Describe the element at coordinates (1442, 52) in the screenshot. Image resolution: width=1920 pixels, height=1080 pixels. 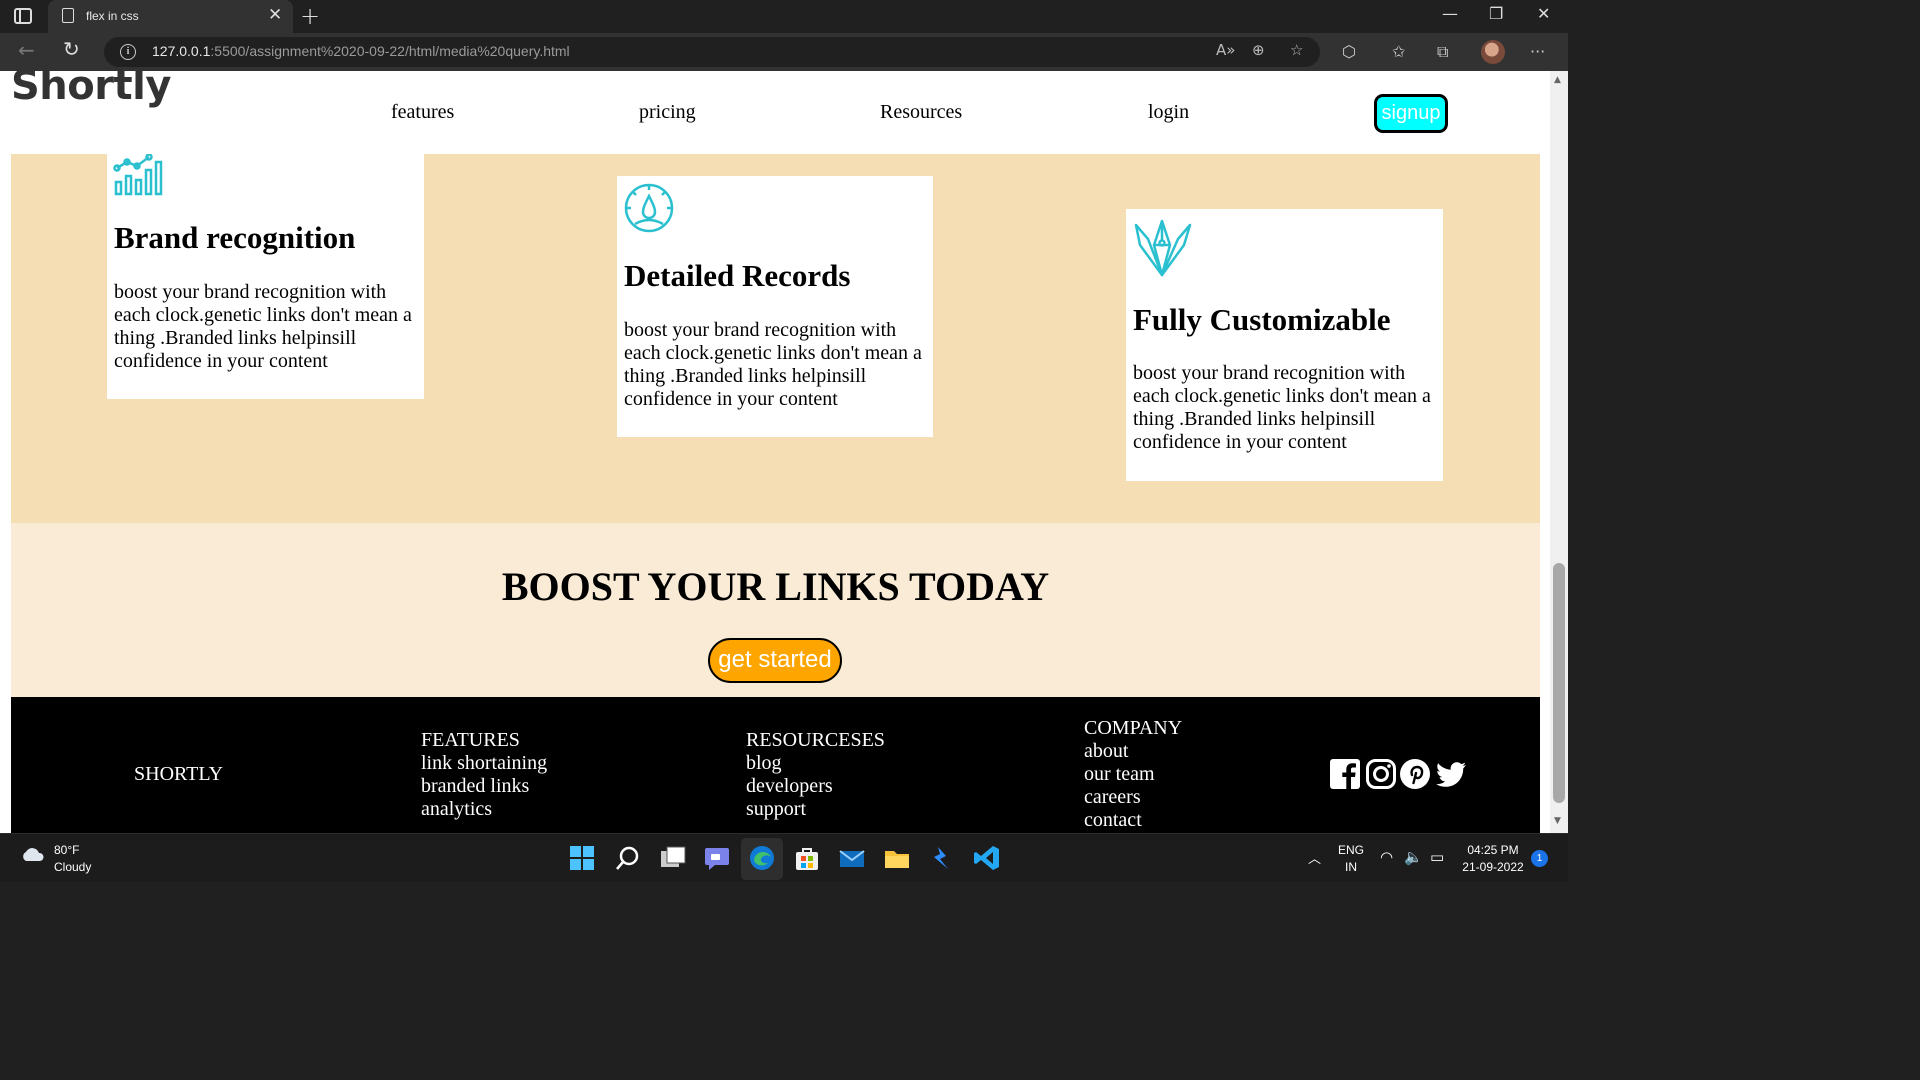
I see `collections-icon: ⧉` at that location.